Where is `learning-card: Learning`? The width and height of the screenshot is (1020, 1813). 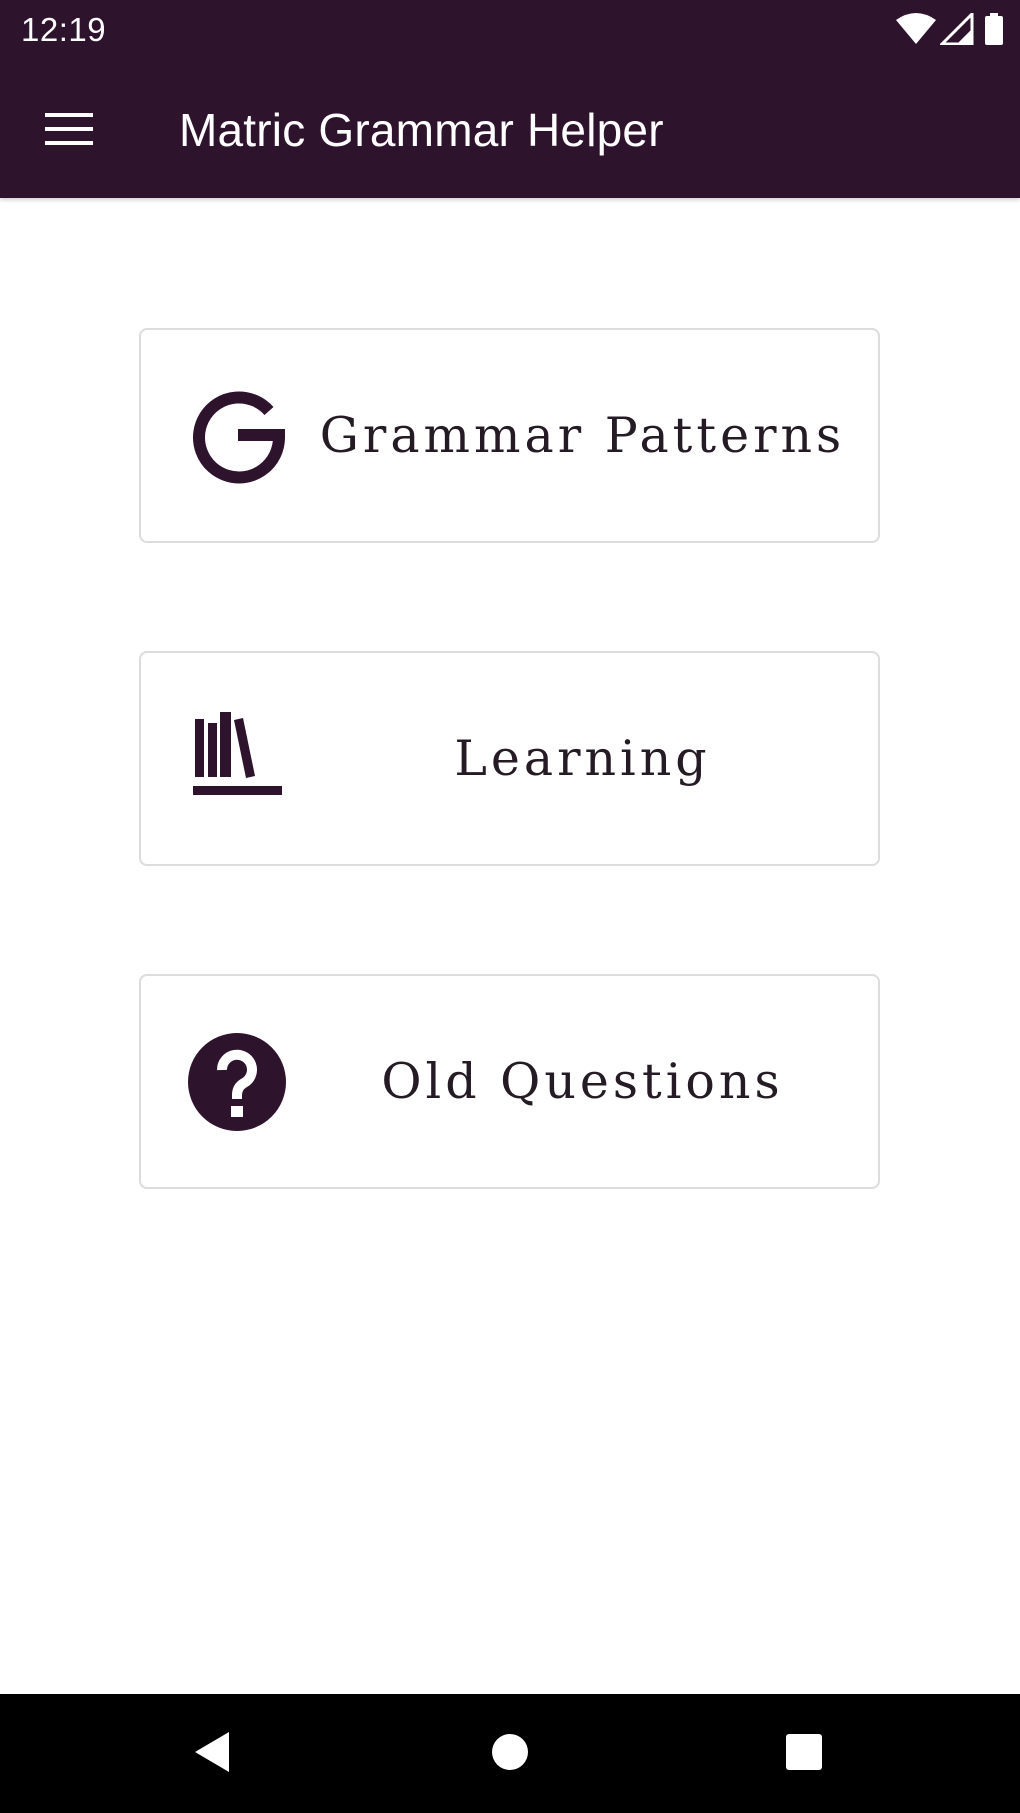
learning-card: Learning is located at coordinates (509, 758).